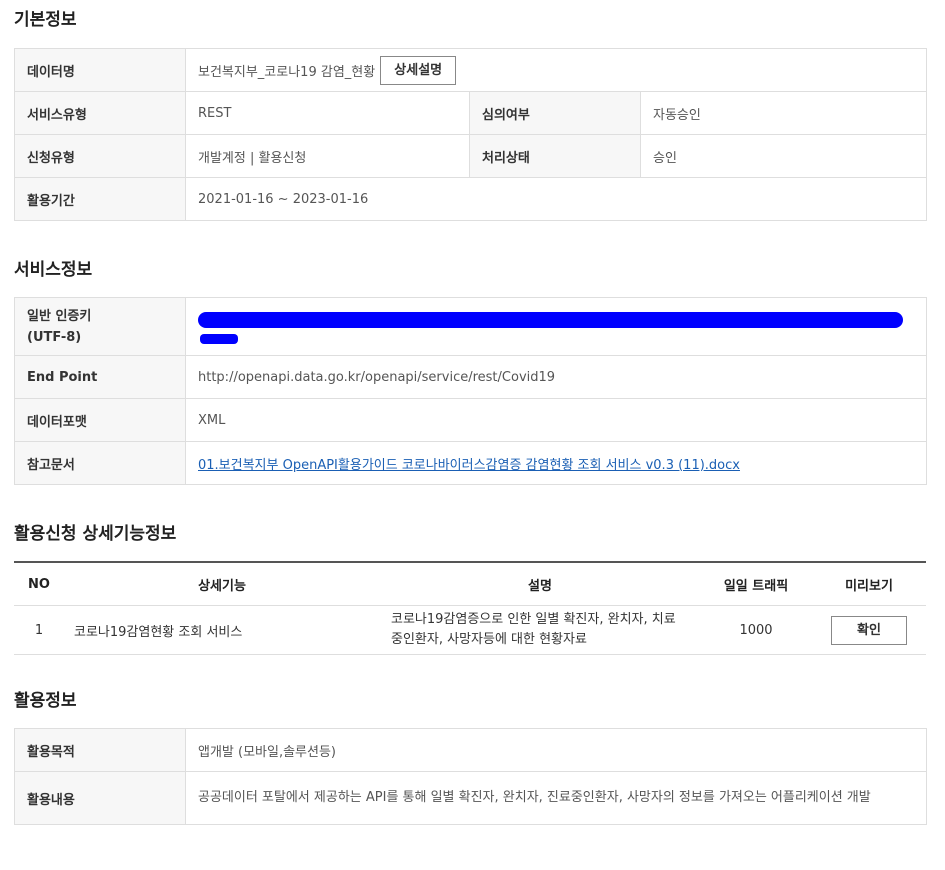  I want to click on row-period: 활용기간 2021-01-16 ~ 2023-01-16, so click(471, 199).